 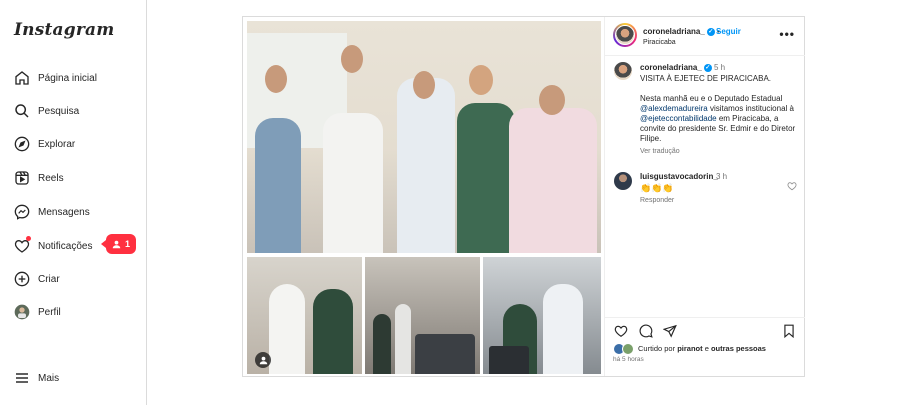 What do you see at coordinates (689, 348) in the screenshot?
I see `liker-username: piranot` at bounding box center [689, 348].